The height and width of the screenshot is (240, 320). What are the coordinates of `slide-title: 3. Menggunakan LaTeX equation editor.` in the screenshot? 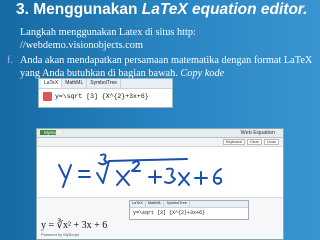 It's located at (161, 10).